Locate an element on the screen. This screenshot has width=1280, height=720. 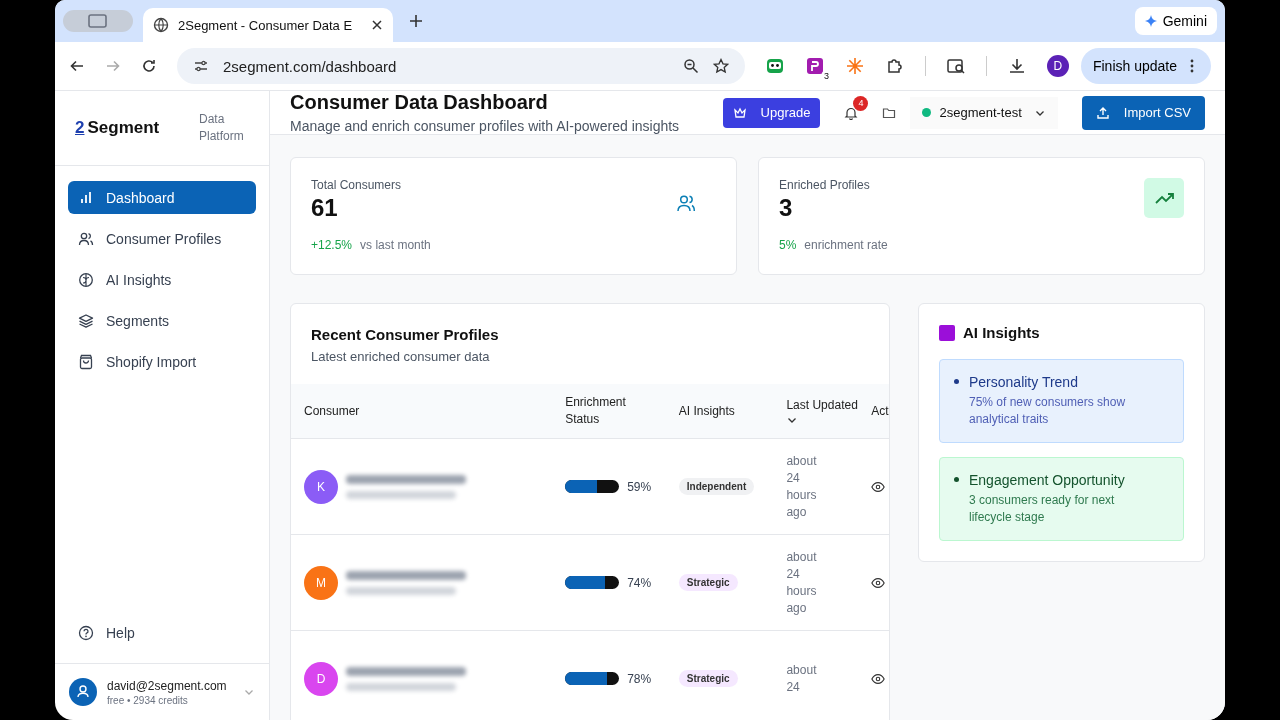
user-email: david@2segment.com is located at coordinates (167, 685).